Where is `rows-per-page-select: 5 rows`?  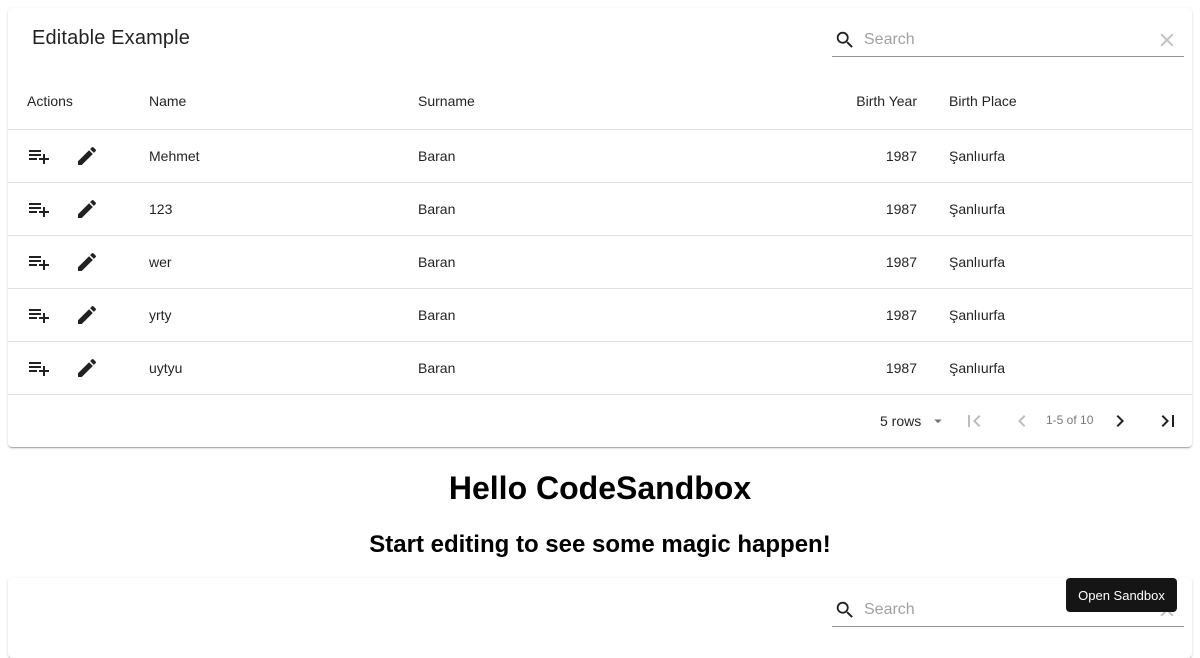
rows-per-page-select: 5 rows is located at coordinates (913, 421).